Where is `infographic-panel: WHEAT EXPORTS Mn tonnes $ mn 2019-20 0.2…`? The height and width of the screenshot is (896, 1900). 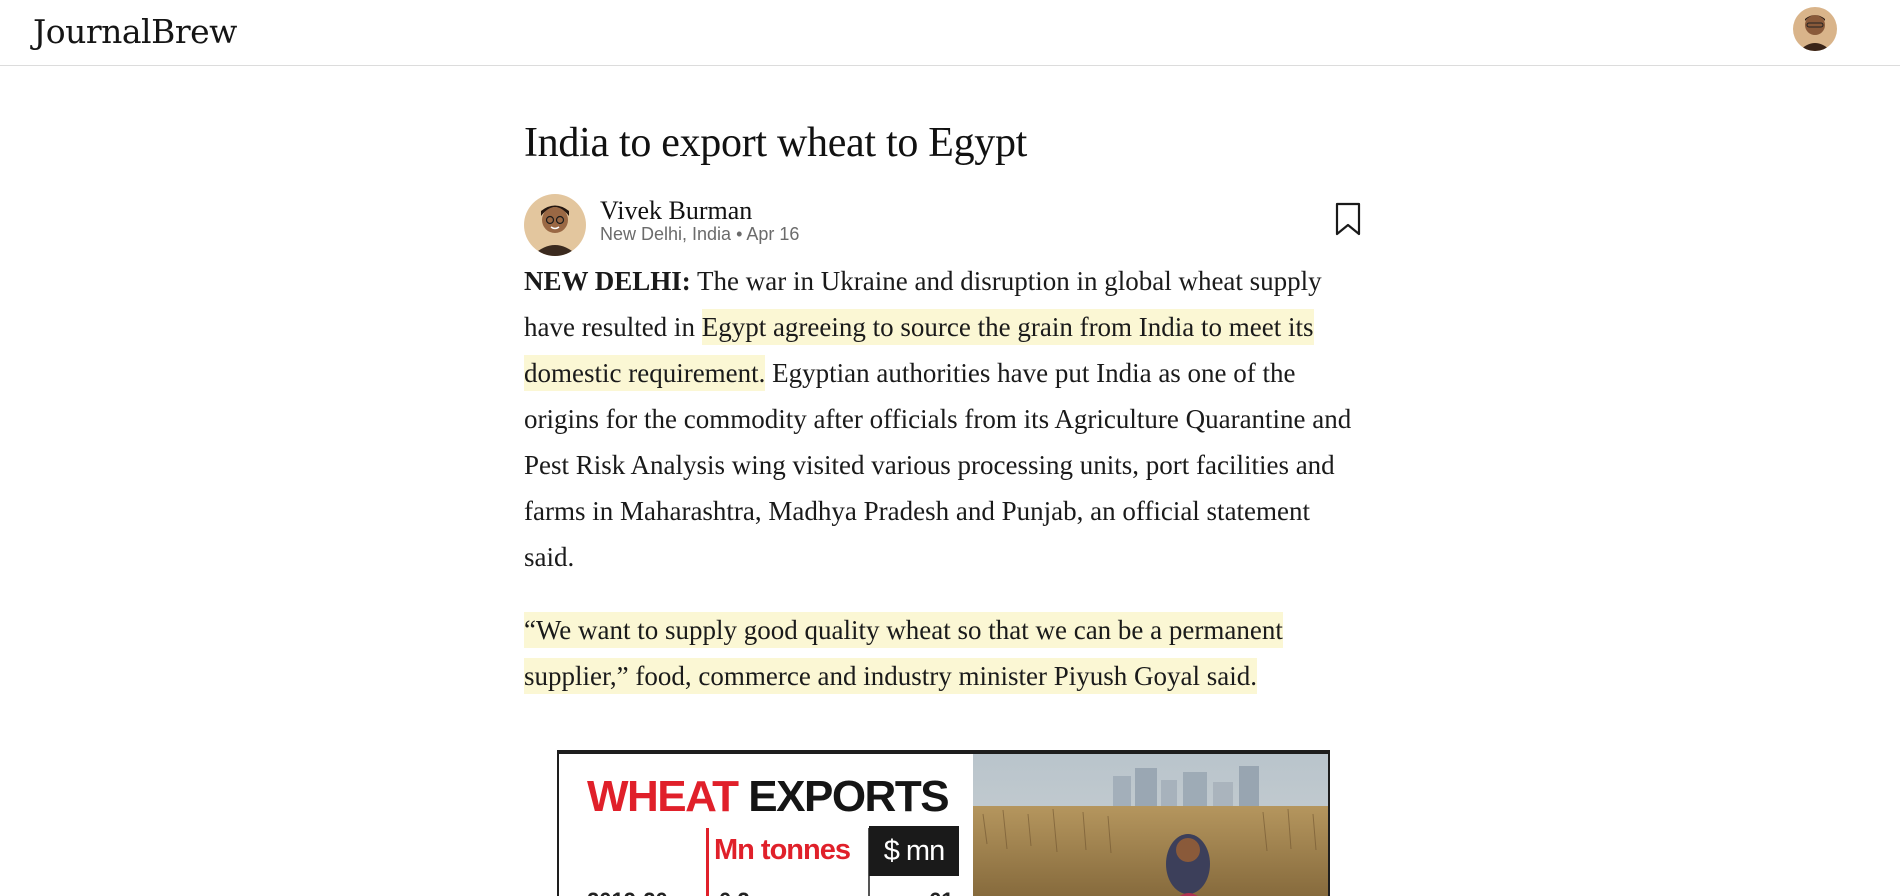
infographic-panel: WHEAT EXPORTS Mn tonnes $ mn 2019-20 0.2… is located at coordinates (766, 825).